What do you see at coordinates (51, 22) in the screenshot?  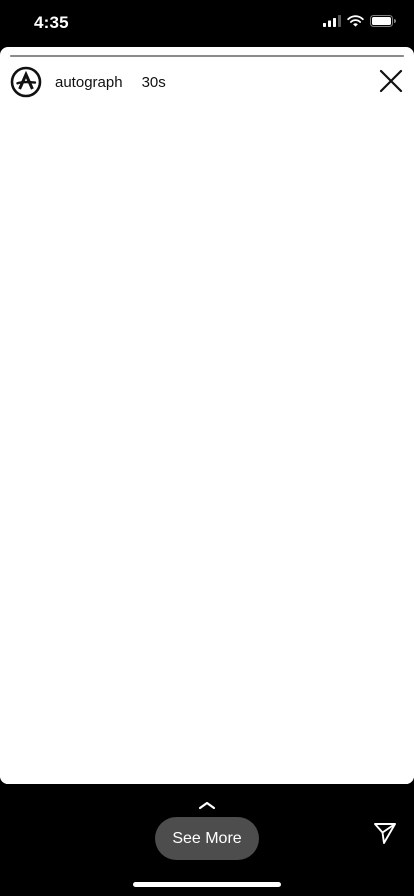 I see `status-time: 4:35` at bounding box center [51, 22].